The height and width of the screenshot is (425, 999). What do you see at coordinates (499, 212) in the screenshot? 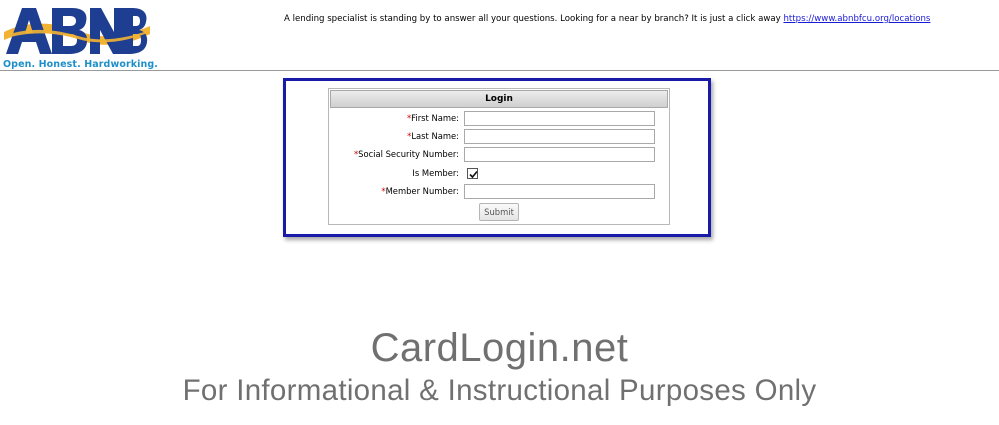
I see `submit-button: Submit` at bounding box center [499, 212].